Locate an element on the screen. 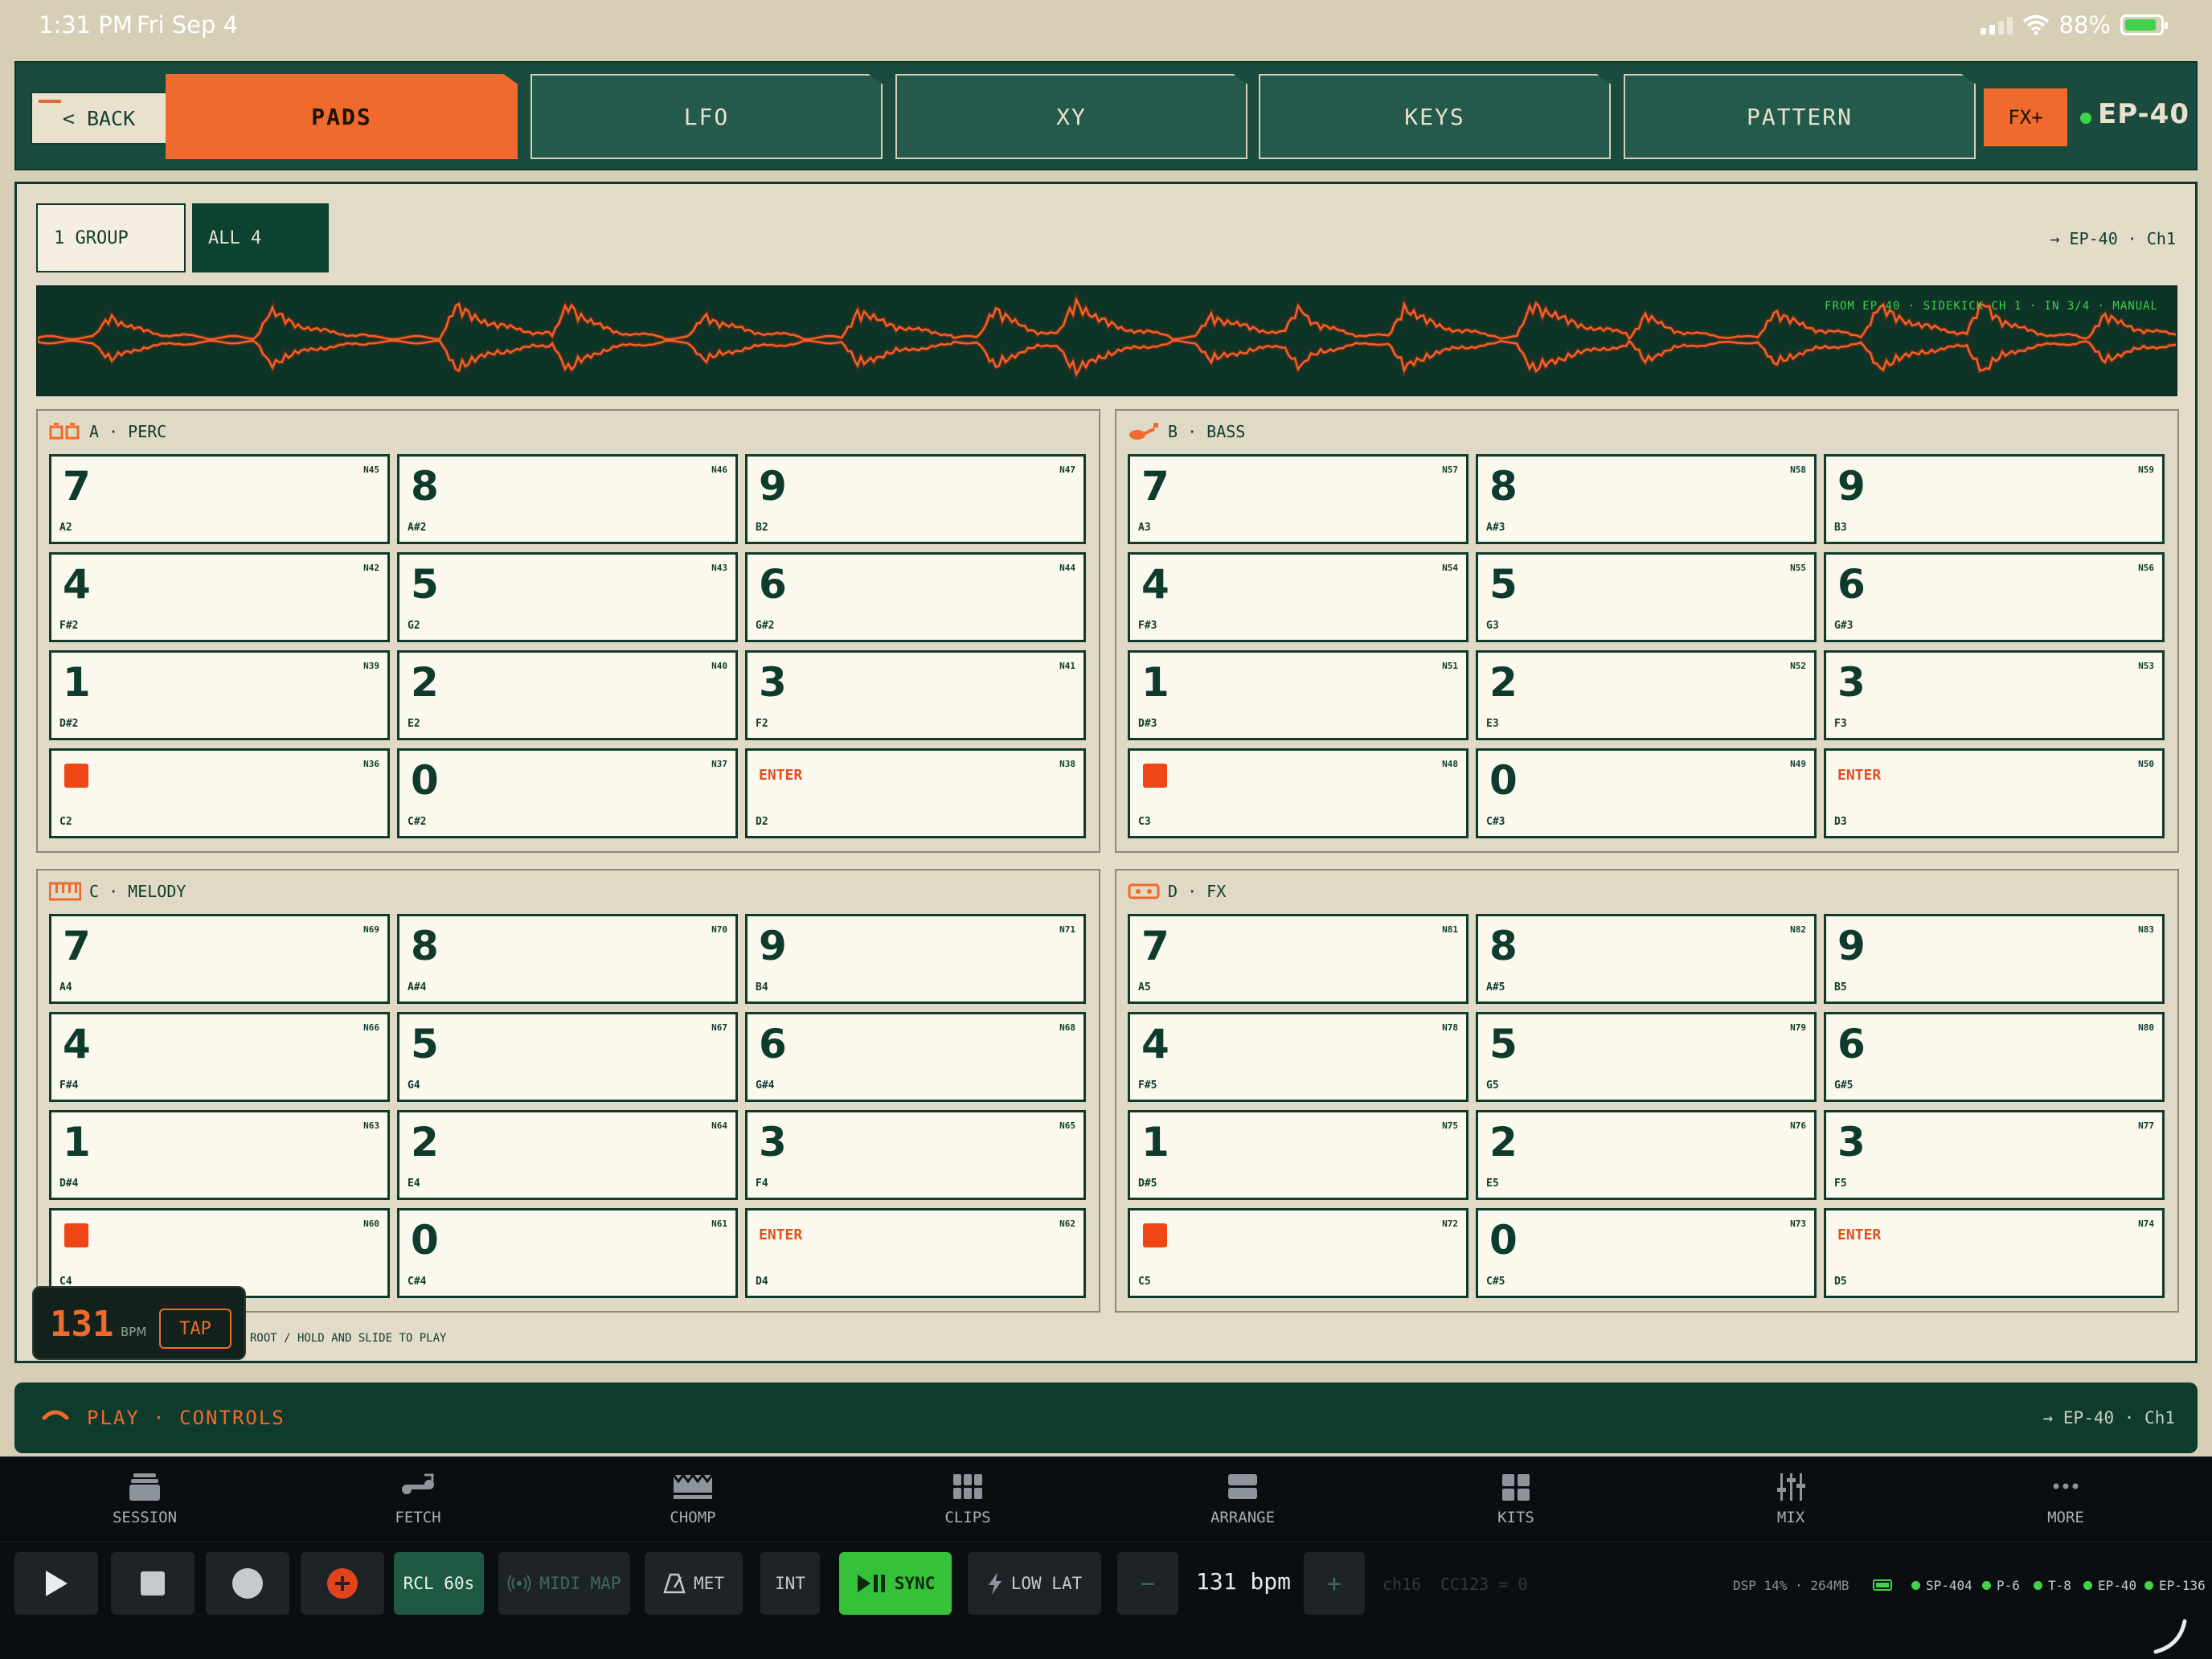 This screenshot has height=1659, width=2212. pad-bass-0: 0 N49 C#3 is located at coordinates (1646, 793).